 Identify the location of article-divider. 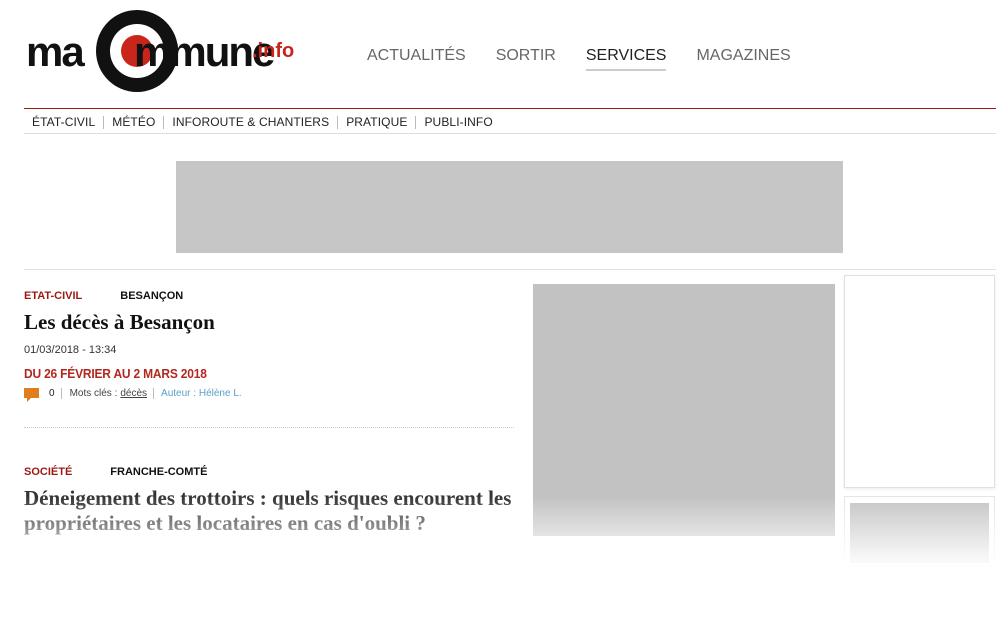
(269, 427).